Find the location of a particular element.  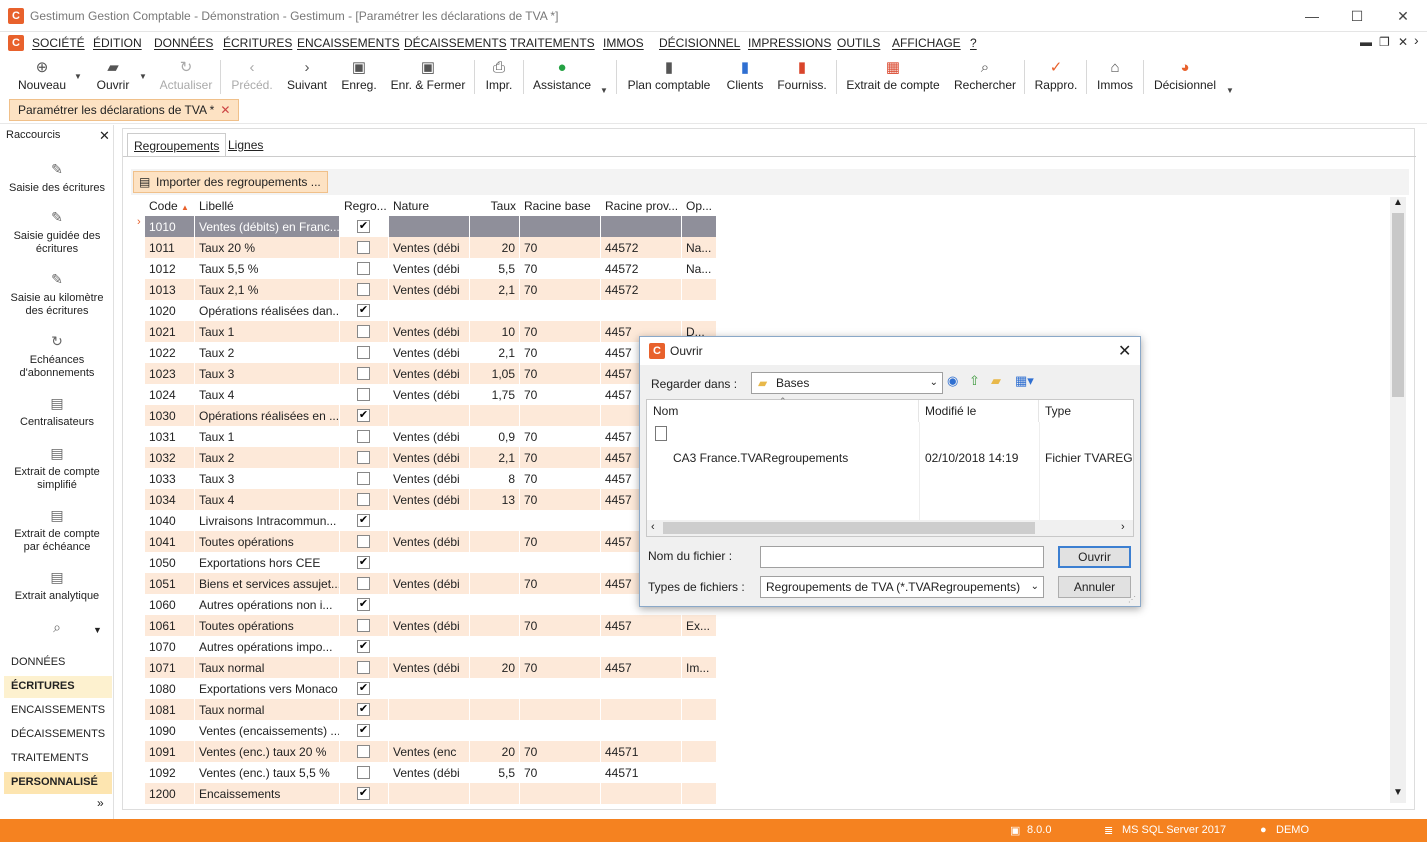

back-icon: ◉ is located at coordinates (952, 381).